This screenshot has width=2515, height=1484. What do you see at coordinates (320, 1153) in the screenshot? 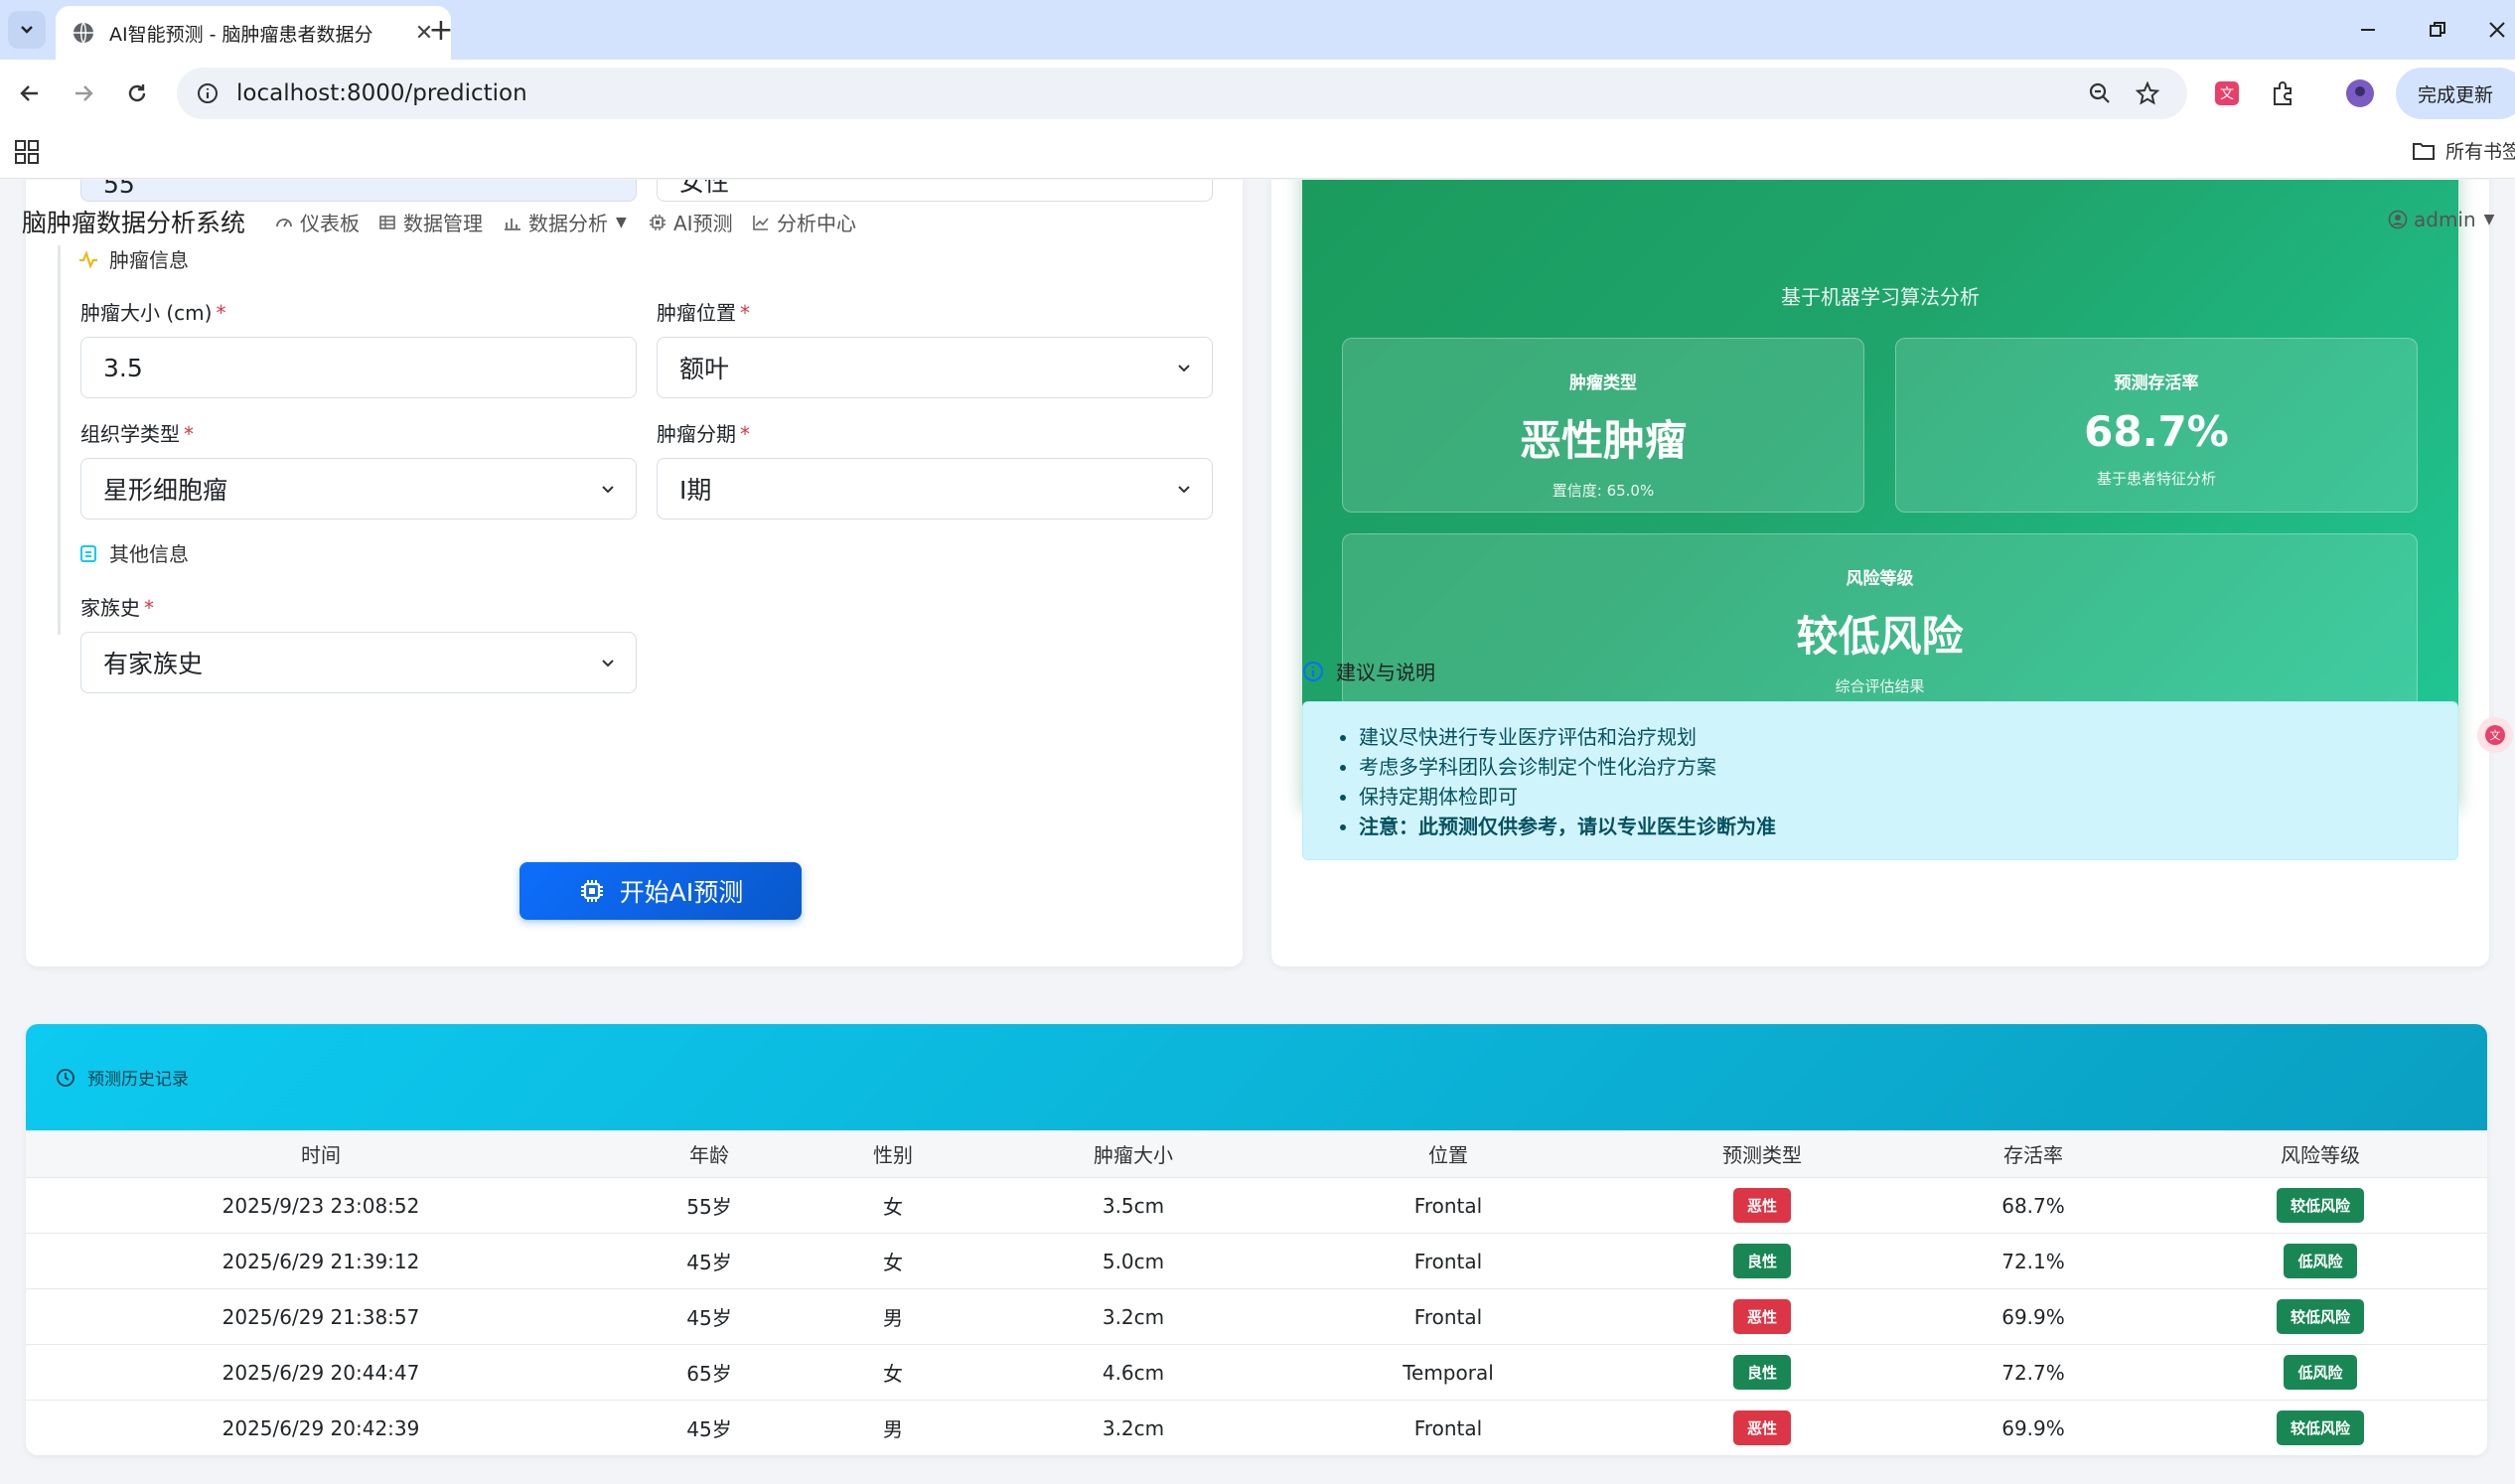
I see `column-header: 时间` at bounding box center [320, 1153].